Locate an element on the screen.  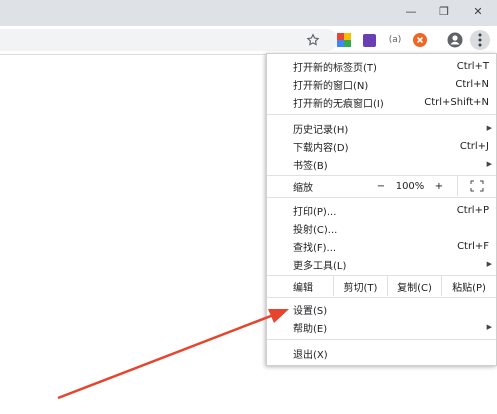
menu-item-settings: 设置(S) is located at coordinates (381, 309).